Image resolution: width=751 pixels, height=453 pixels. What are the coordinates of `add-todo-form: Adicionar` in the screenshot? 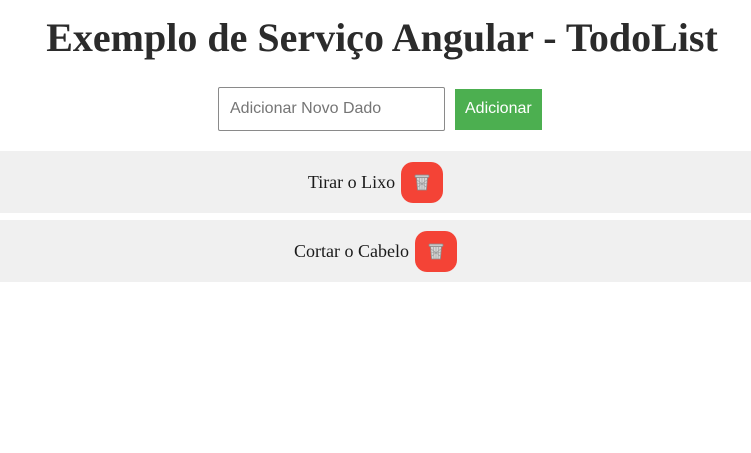 It's located at (380, 109).